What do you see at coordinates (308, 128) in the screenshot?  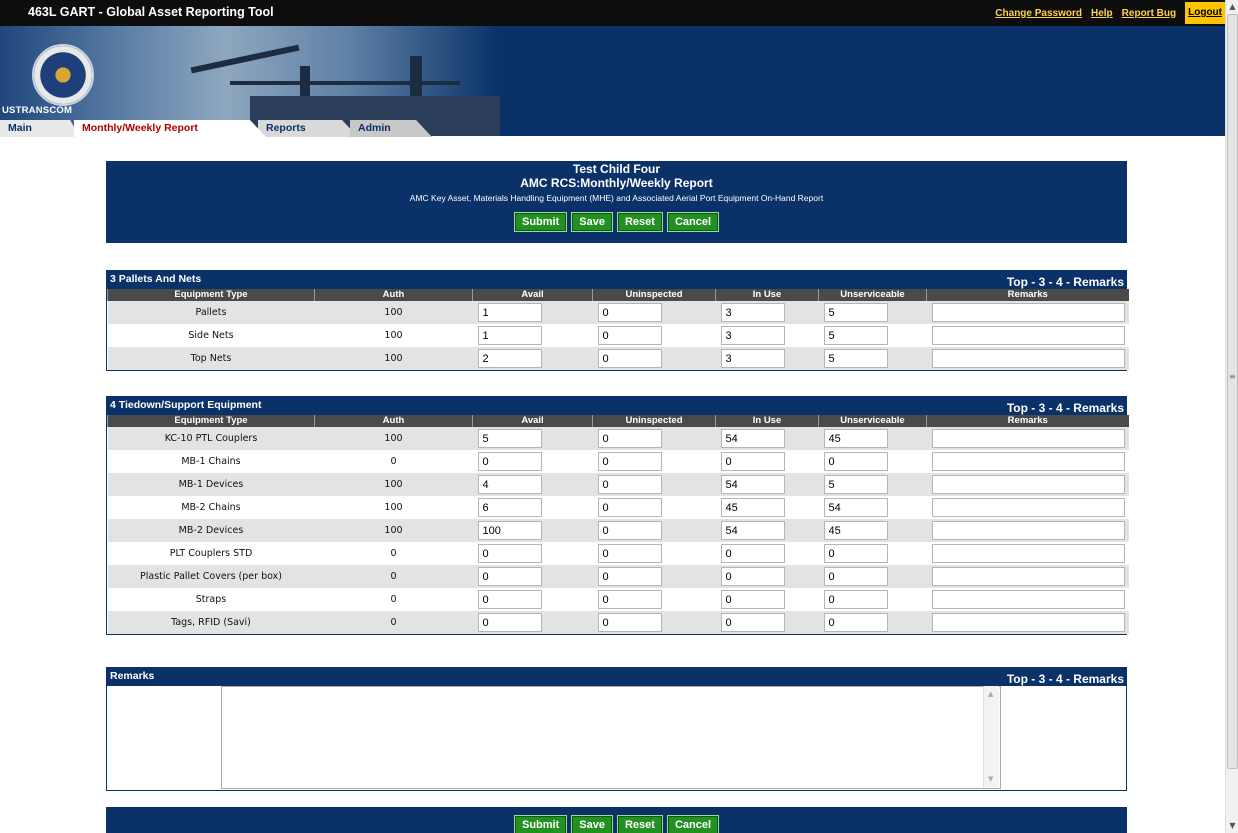 I see `tab-reports: Reports` at bounding box center [308, 128].